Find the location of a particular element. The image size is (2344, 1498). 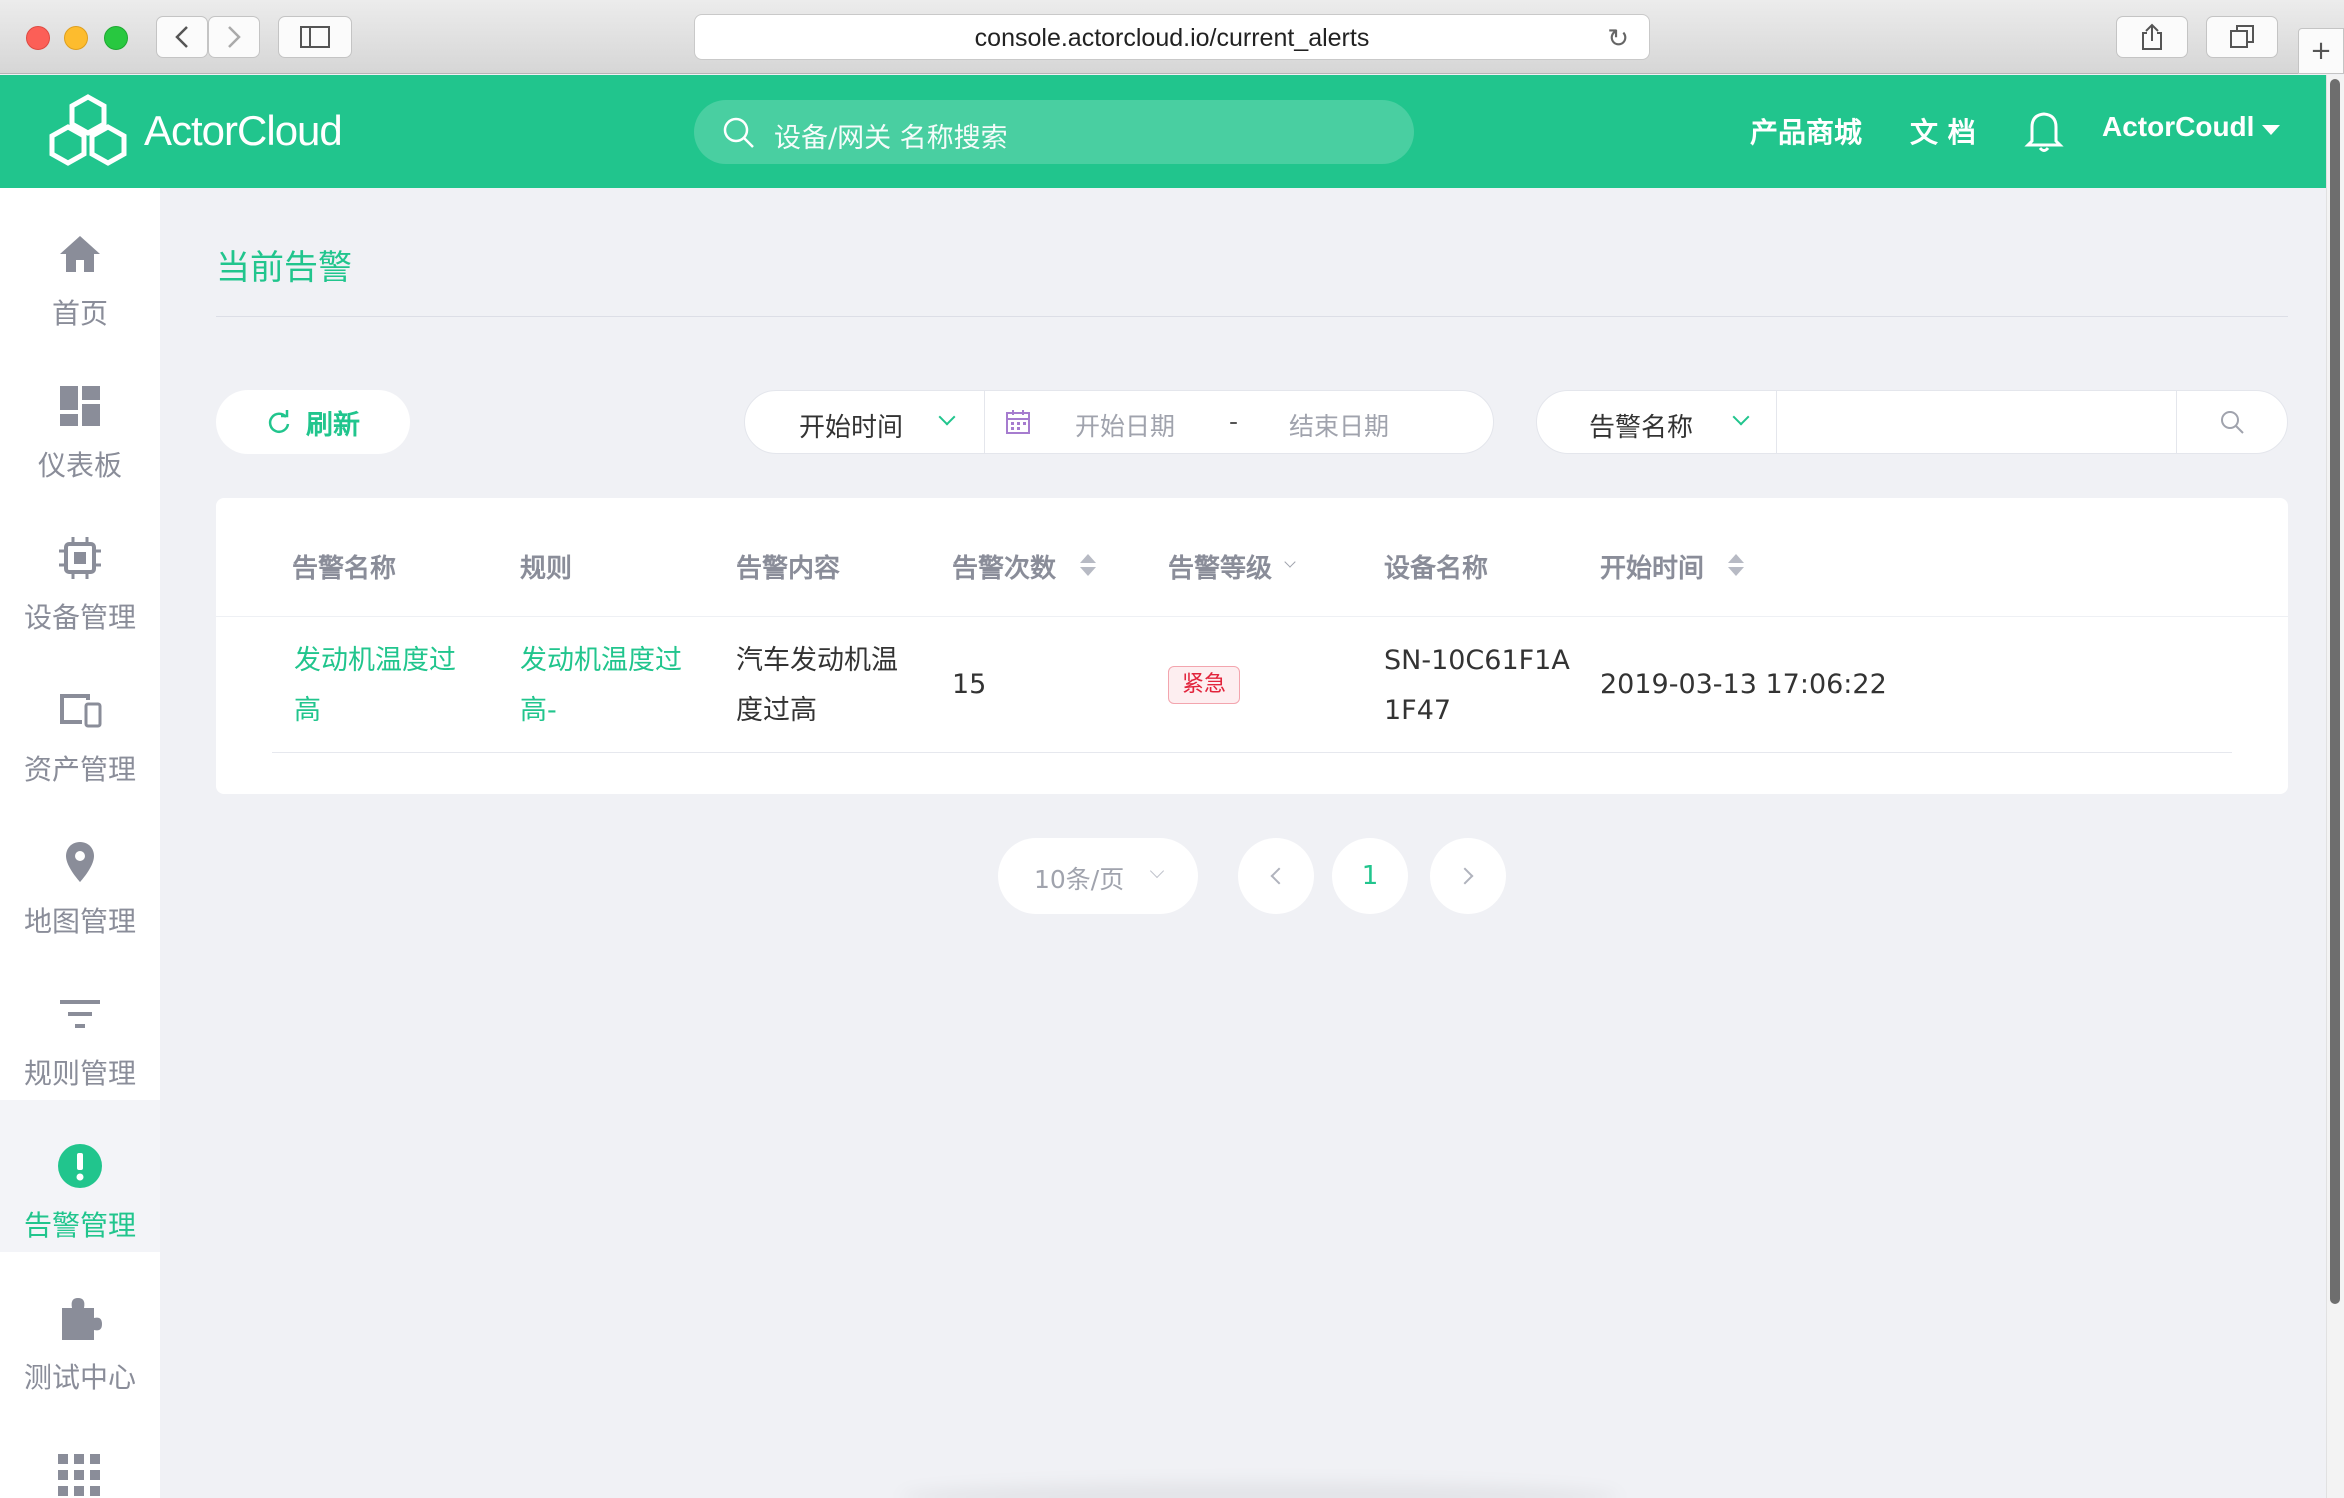

page-scrollbar is located at coordinates (2335, 786).